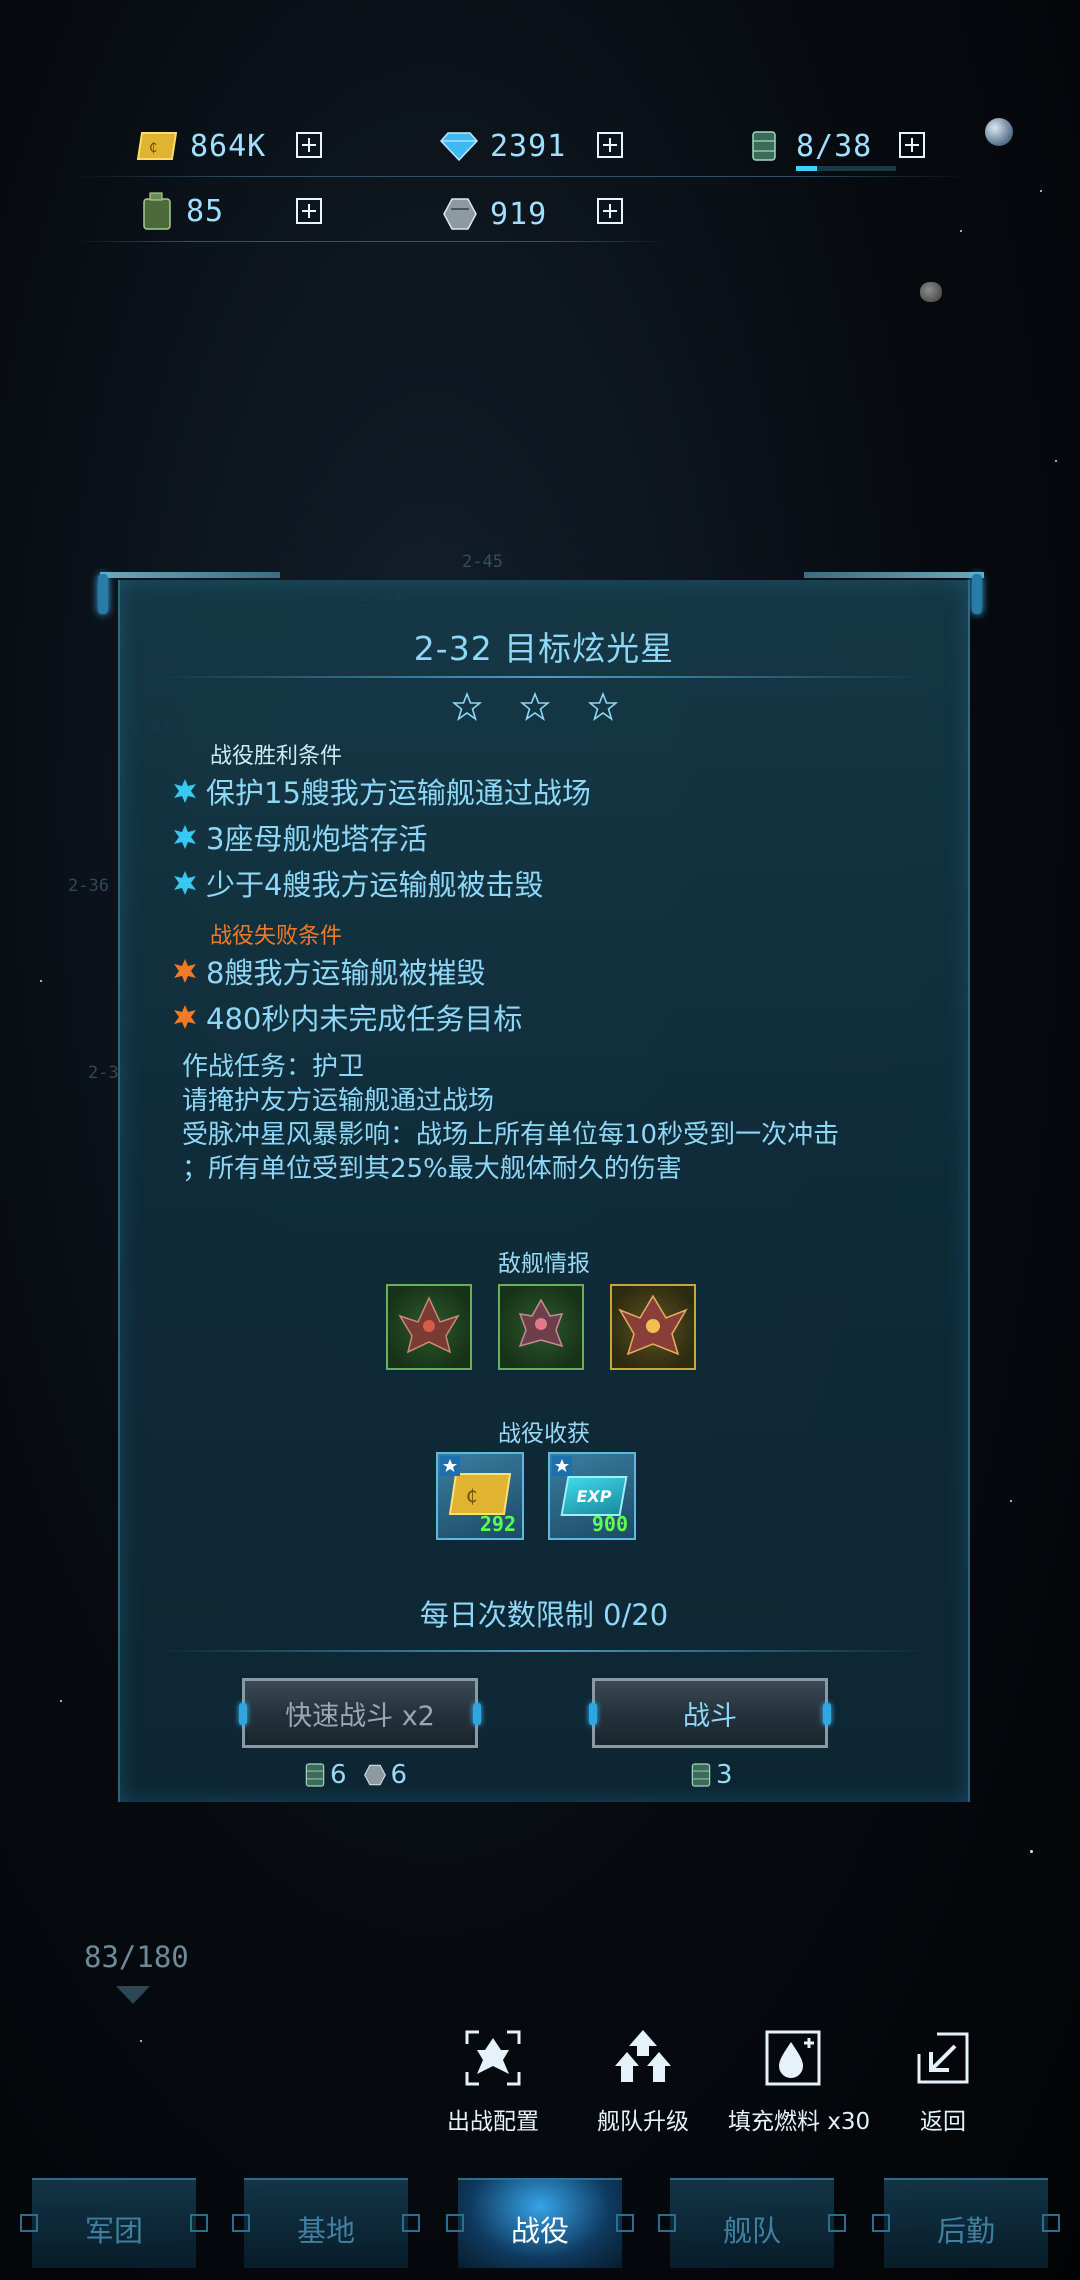  I want to click on fleet-upgrade-label: 舰队升级, so click(643, 2122).